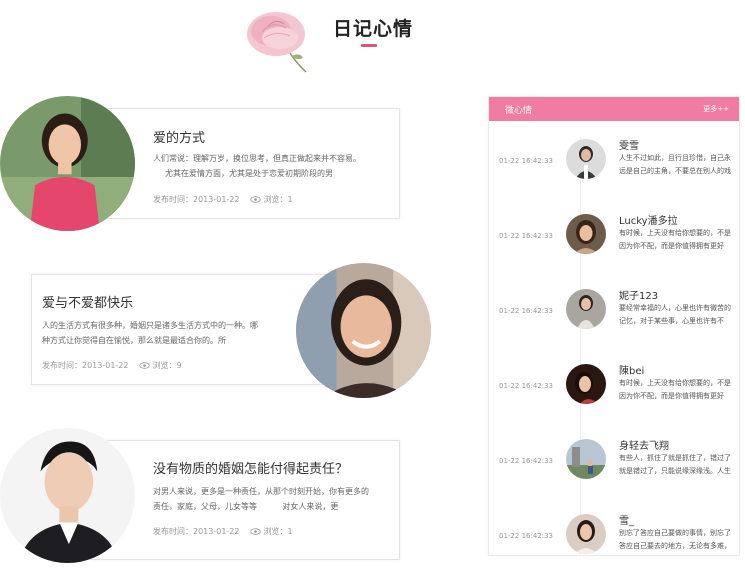 The image size is (745, 571). I want to click on diary-title: 爱的方式, so click(179, 136).